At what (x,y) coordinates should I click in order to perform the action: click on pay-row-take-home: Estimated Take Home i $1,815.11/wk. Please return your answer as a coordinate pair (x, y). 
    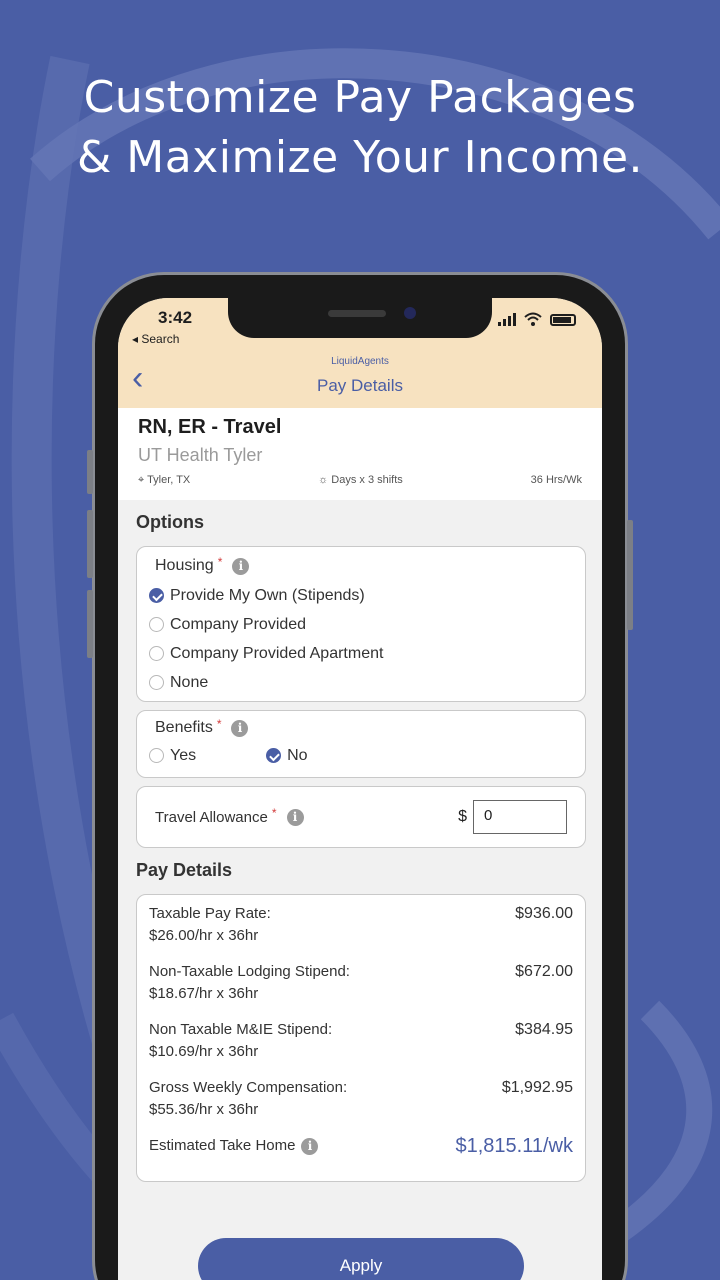
    Looking at the image, I should click on (361, 1146).